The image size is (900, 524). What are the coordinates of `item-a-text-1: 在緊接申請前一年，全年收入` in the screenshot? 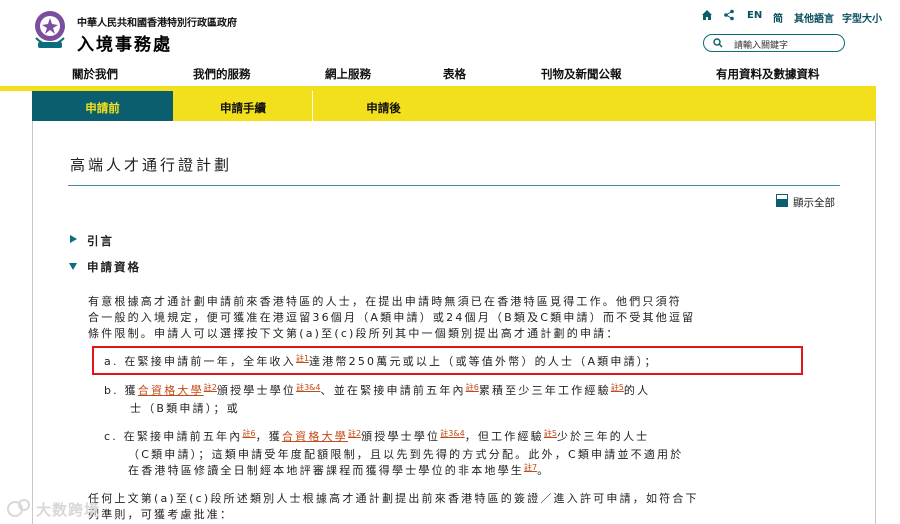 It's located at (210, 361).